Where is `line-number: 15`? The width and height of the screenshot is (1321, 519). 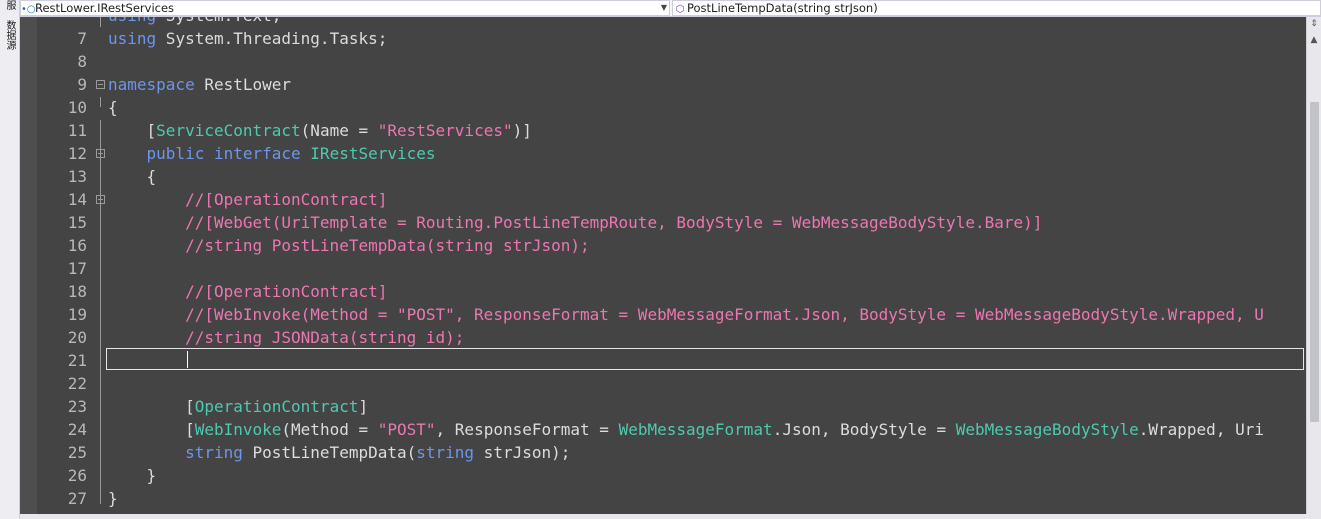
line-number: 15 is located at coordinates (77, 222).